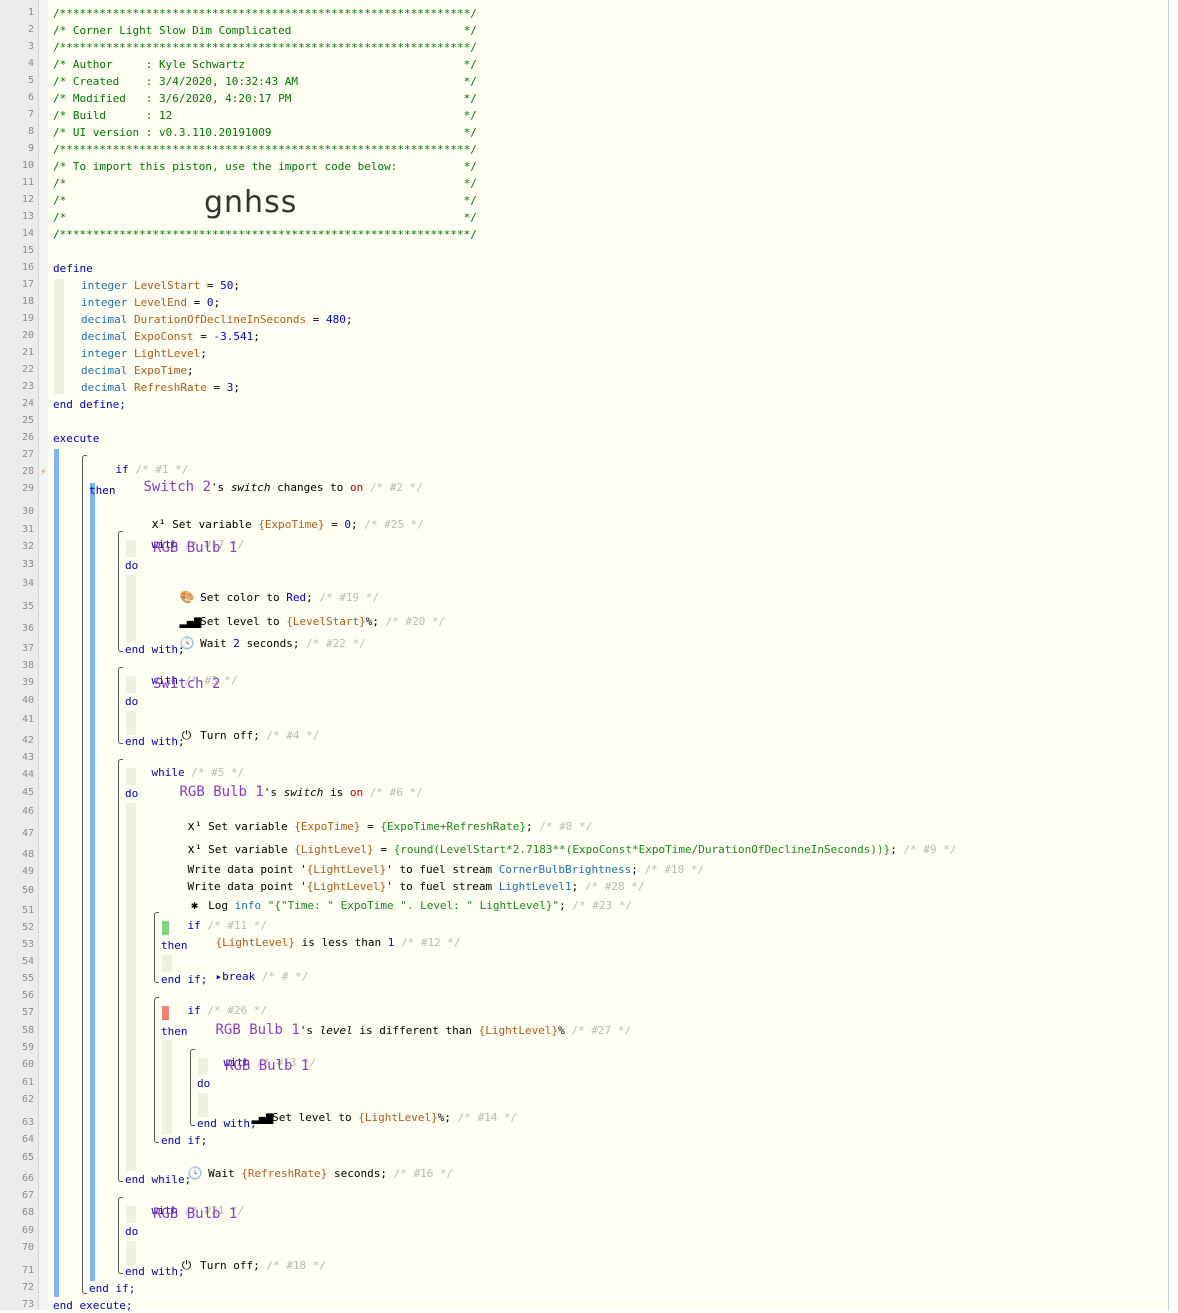  What do you see at coordinates (27, 583) in the screenshot?
I see `line-number: 34` at bounding box center [27, 583].